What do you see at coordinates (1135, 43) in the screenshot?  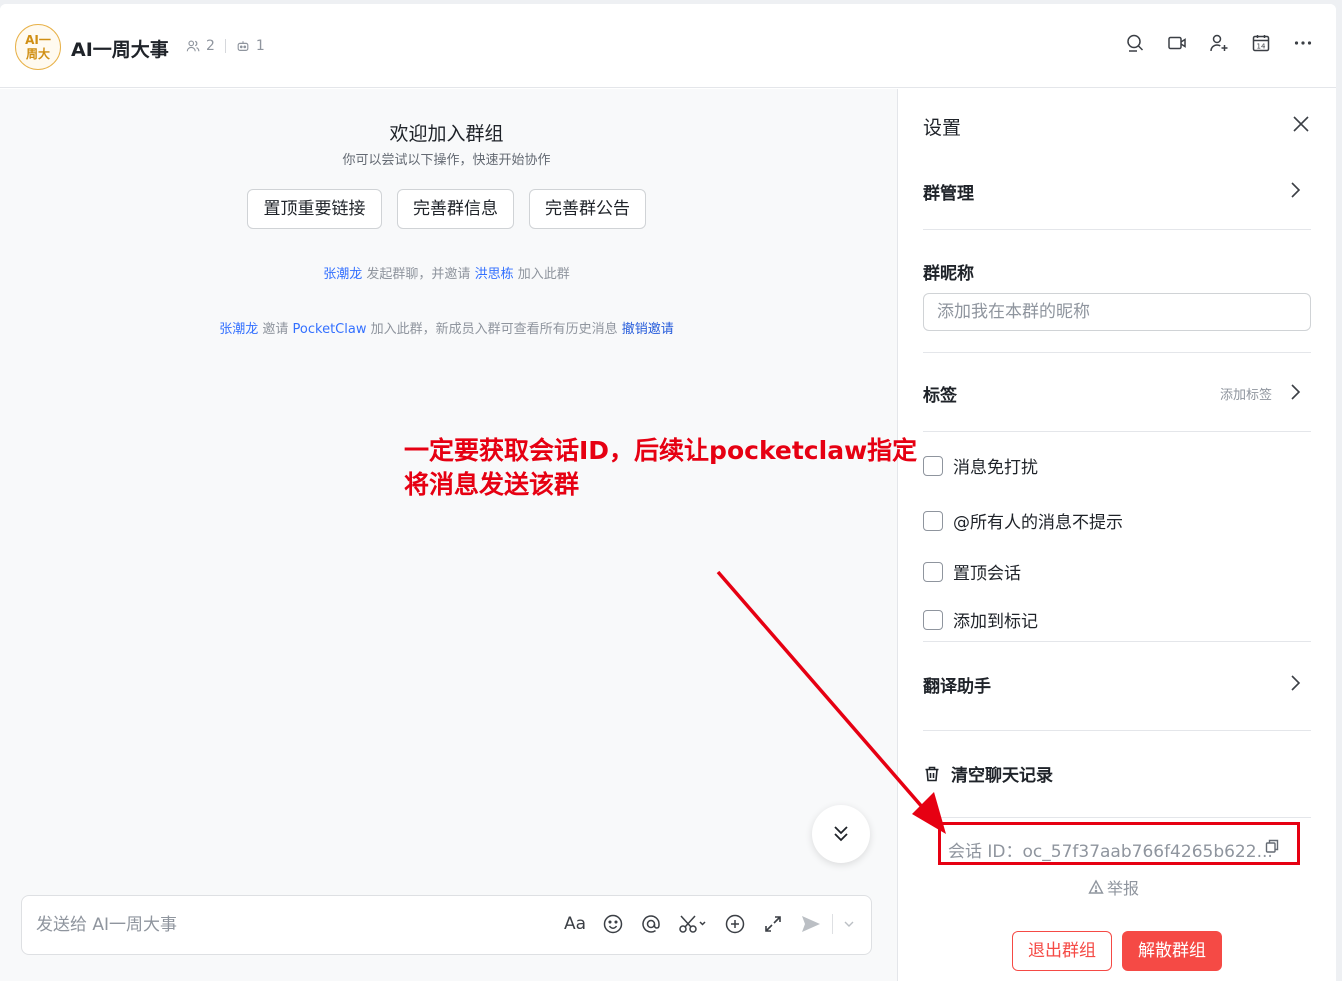 I see `search-button` at bounding box center [1135, 43].